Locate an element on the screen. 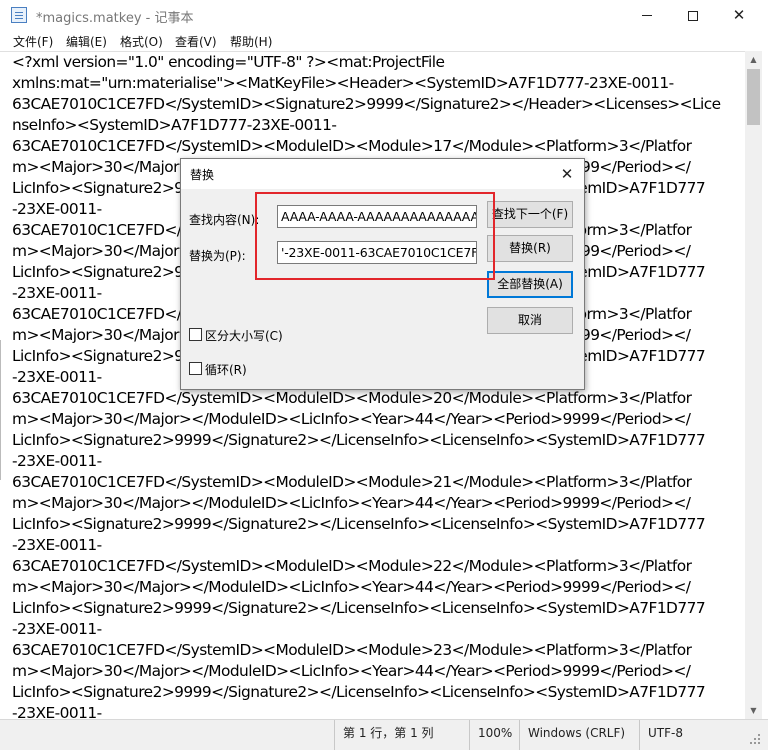  match-case-label: 区分大小写(C) is located at coordinates (244, 336).